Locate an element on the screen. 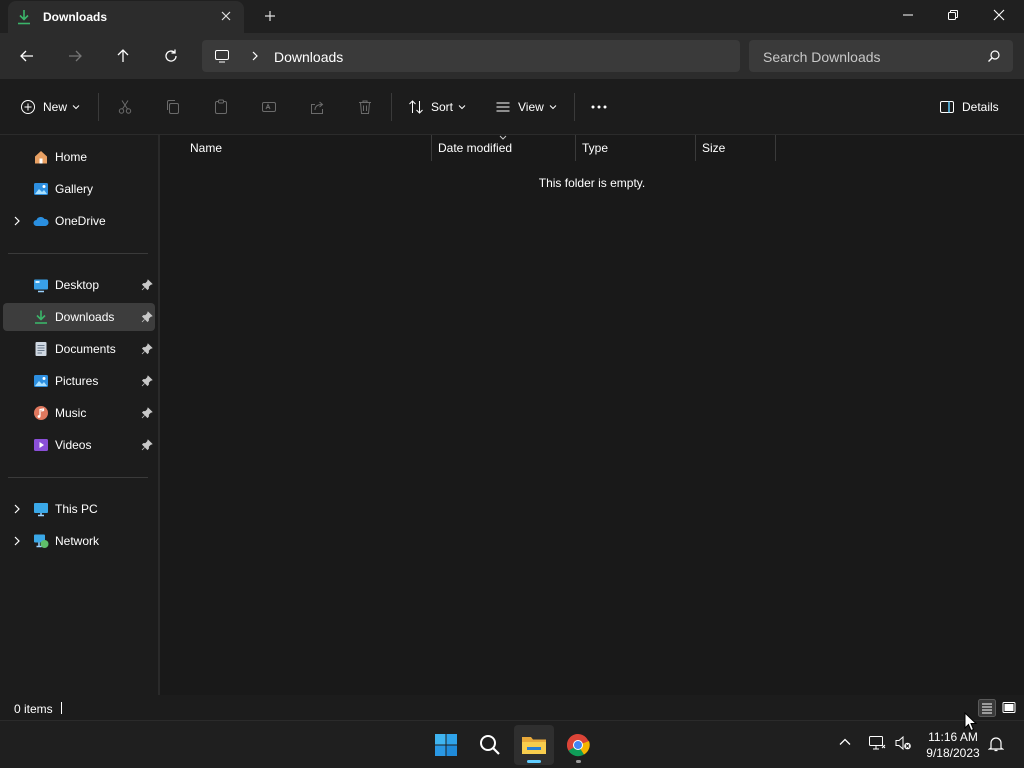 This screenshot has width=1024, height=768. copy-icon is located at coordinates (173, 107).